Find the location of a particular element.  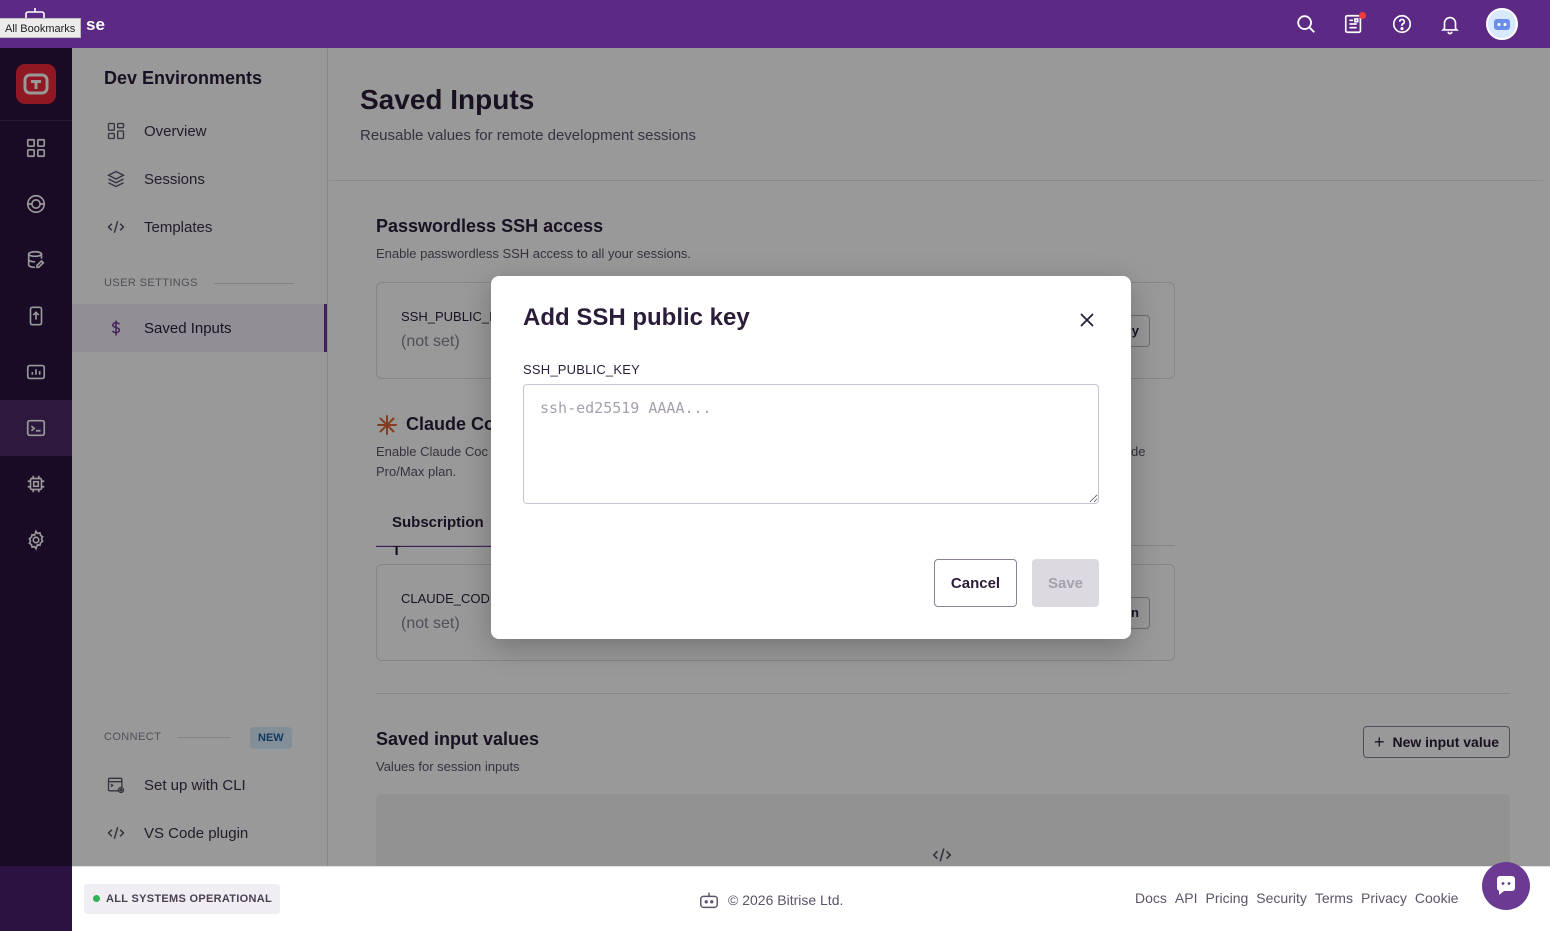

top-bar: se All Bookmarks is located at coordinates (775, 24).